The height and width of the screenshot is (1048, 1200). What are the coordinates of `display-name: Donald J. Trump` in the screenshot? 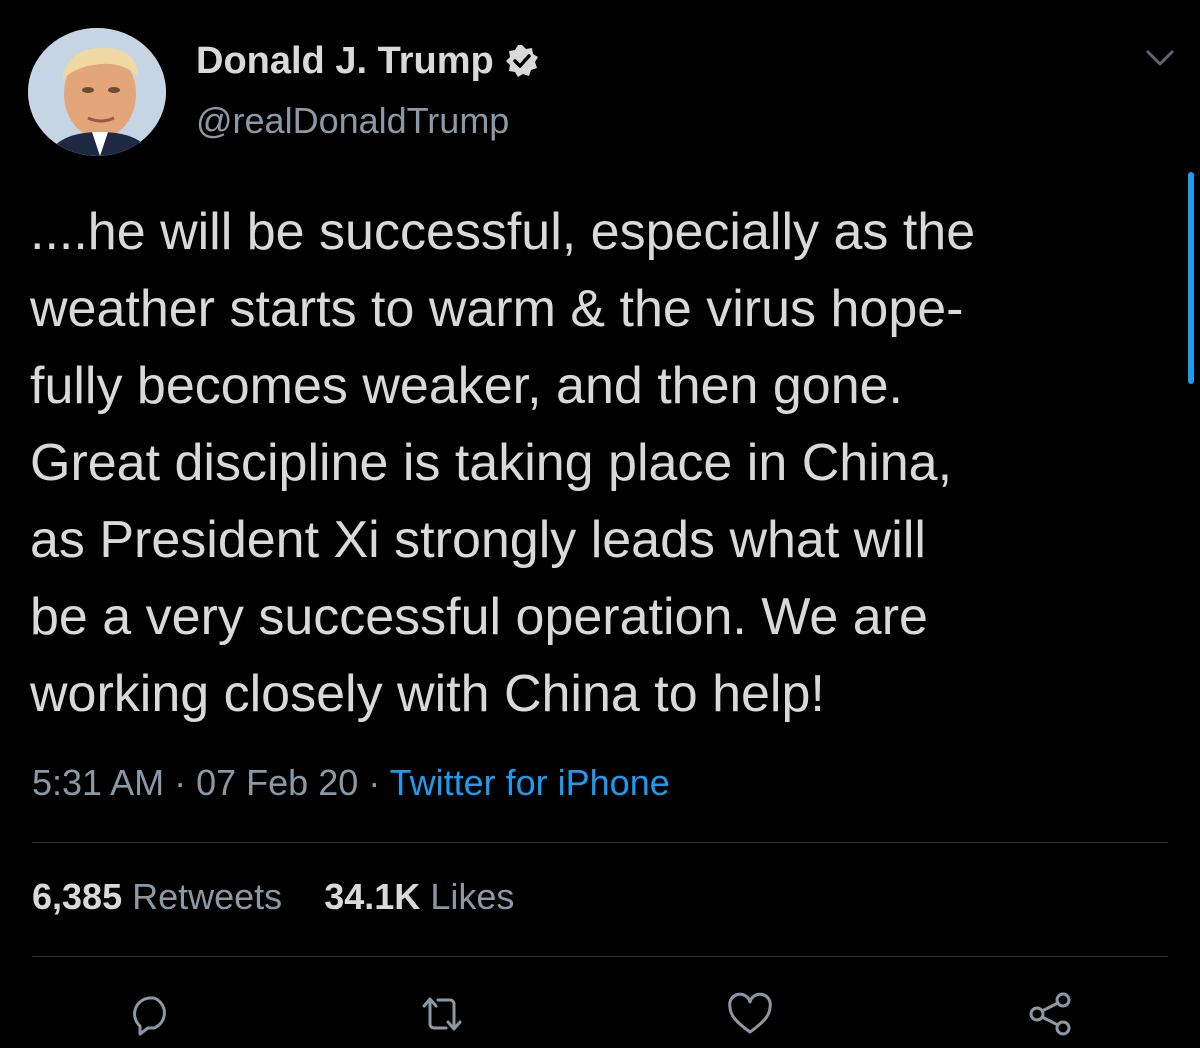 It's located at (345, 61).